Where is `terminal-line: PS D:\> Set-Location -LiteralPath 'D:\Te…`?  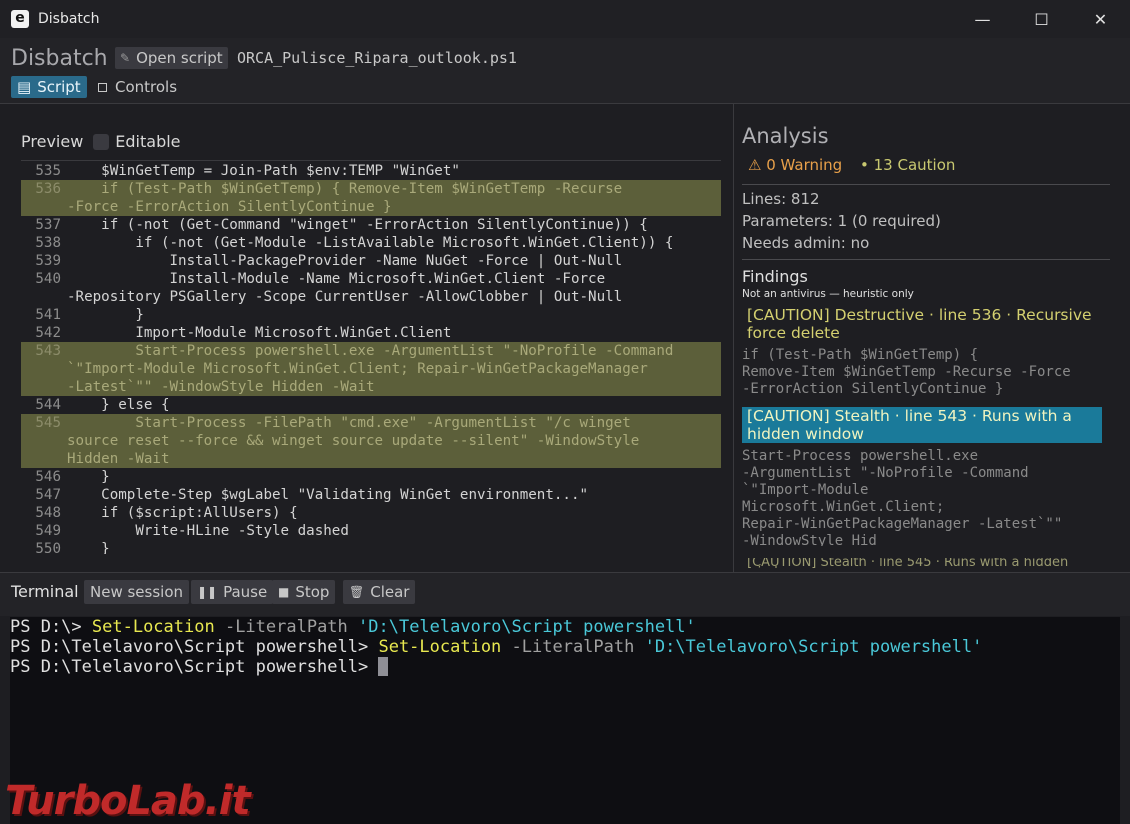
terminal-line: PS D:\> Set-Location -LiteralPath 'D:\Te… is located at coordinates (353, 627).